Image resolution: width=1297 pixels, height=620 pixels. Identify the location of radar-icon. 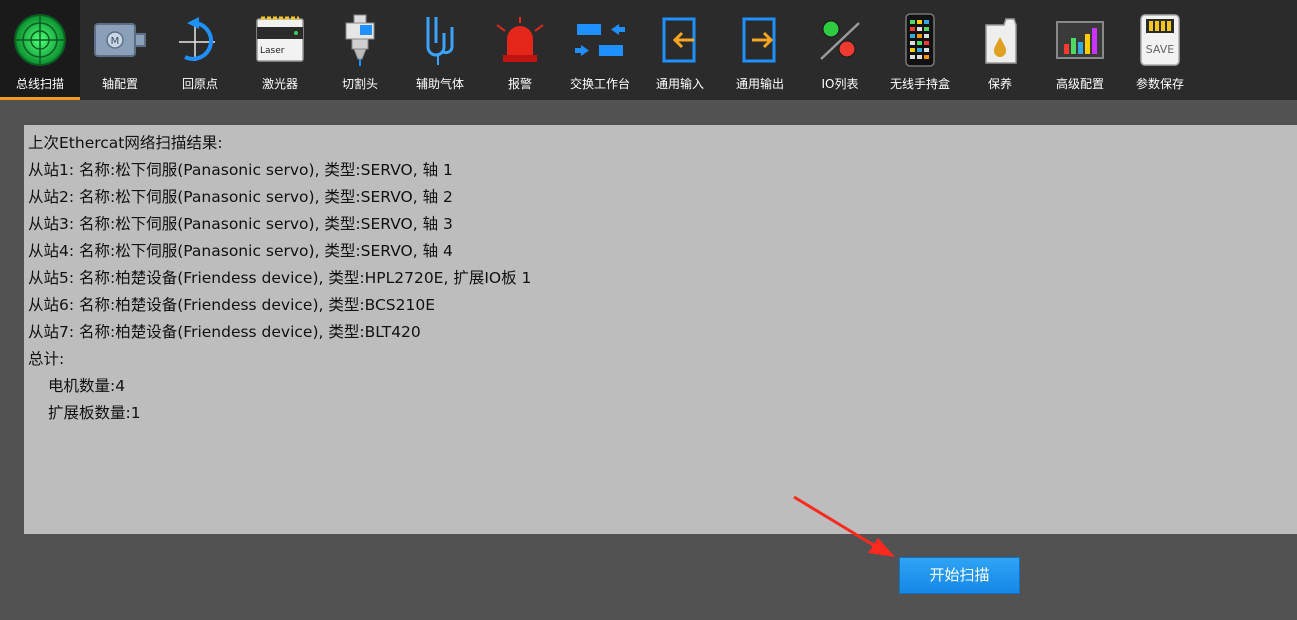
(40, 40).